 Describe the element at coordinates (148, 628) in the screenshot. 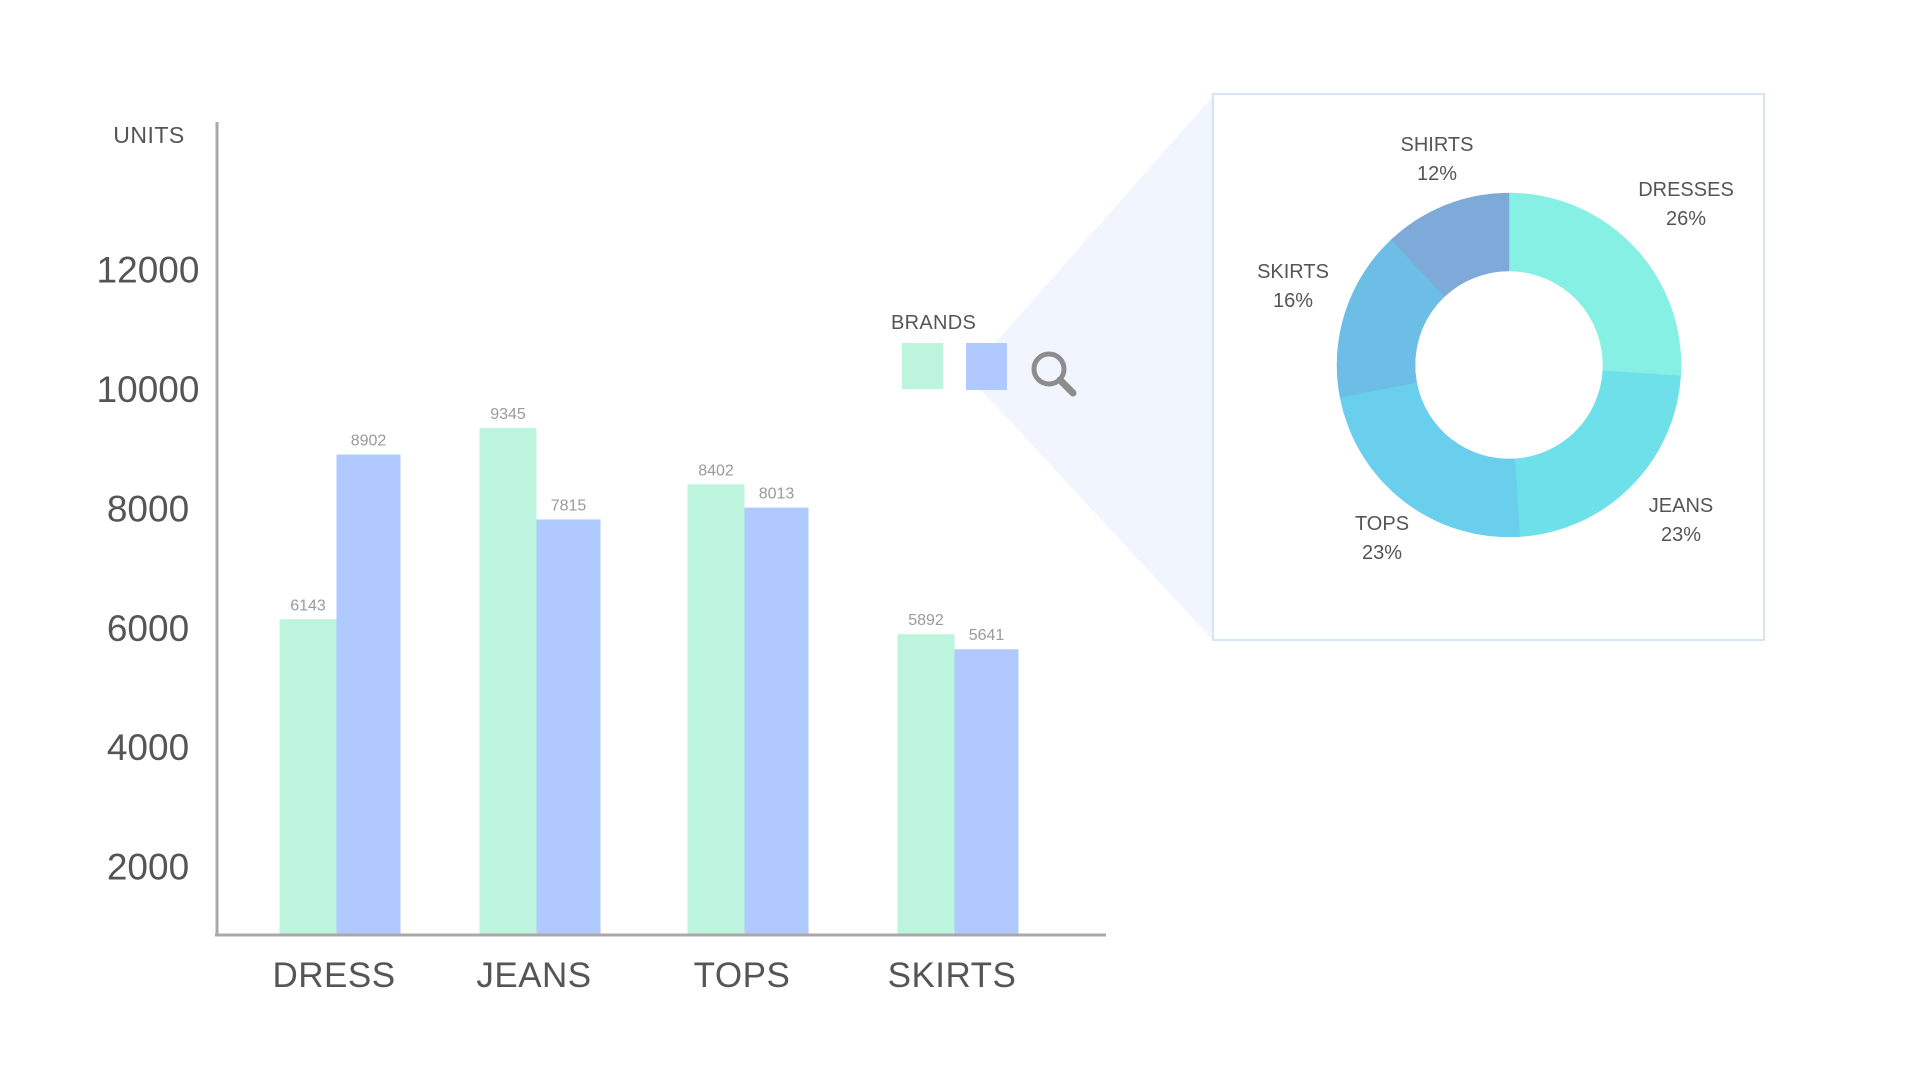

I see `y-tick-label: 6000` at that location.